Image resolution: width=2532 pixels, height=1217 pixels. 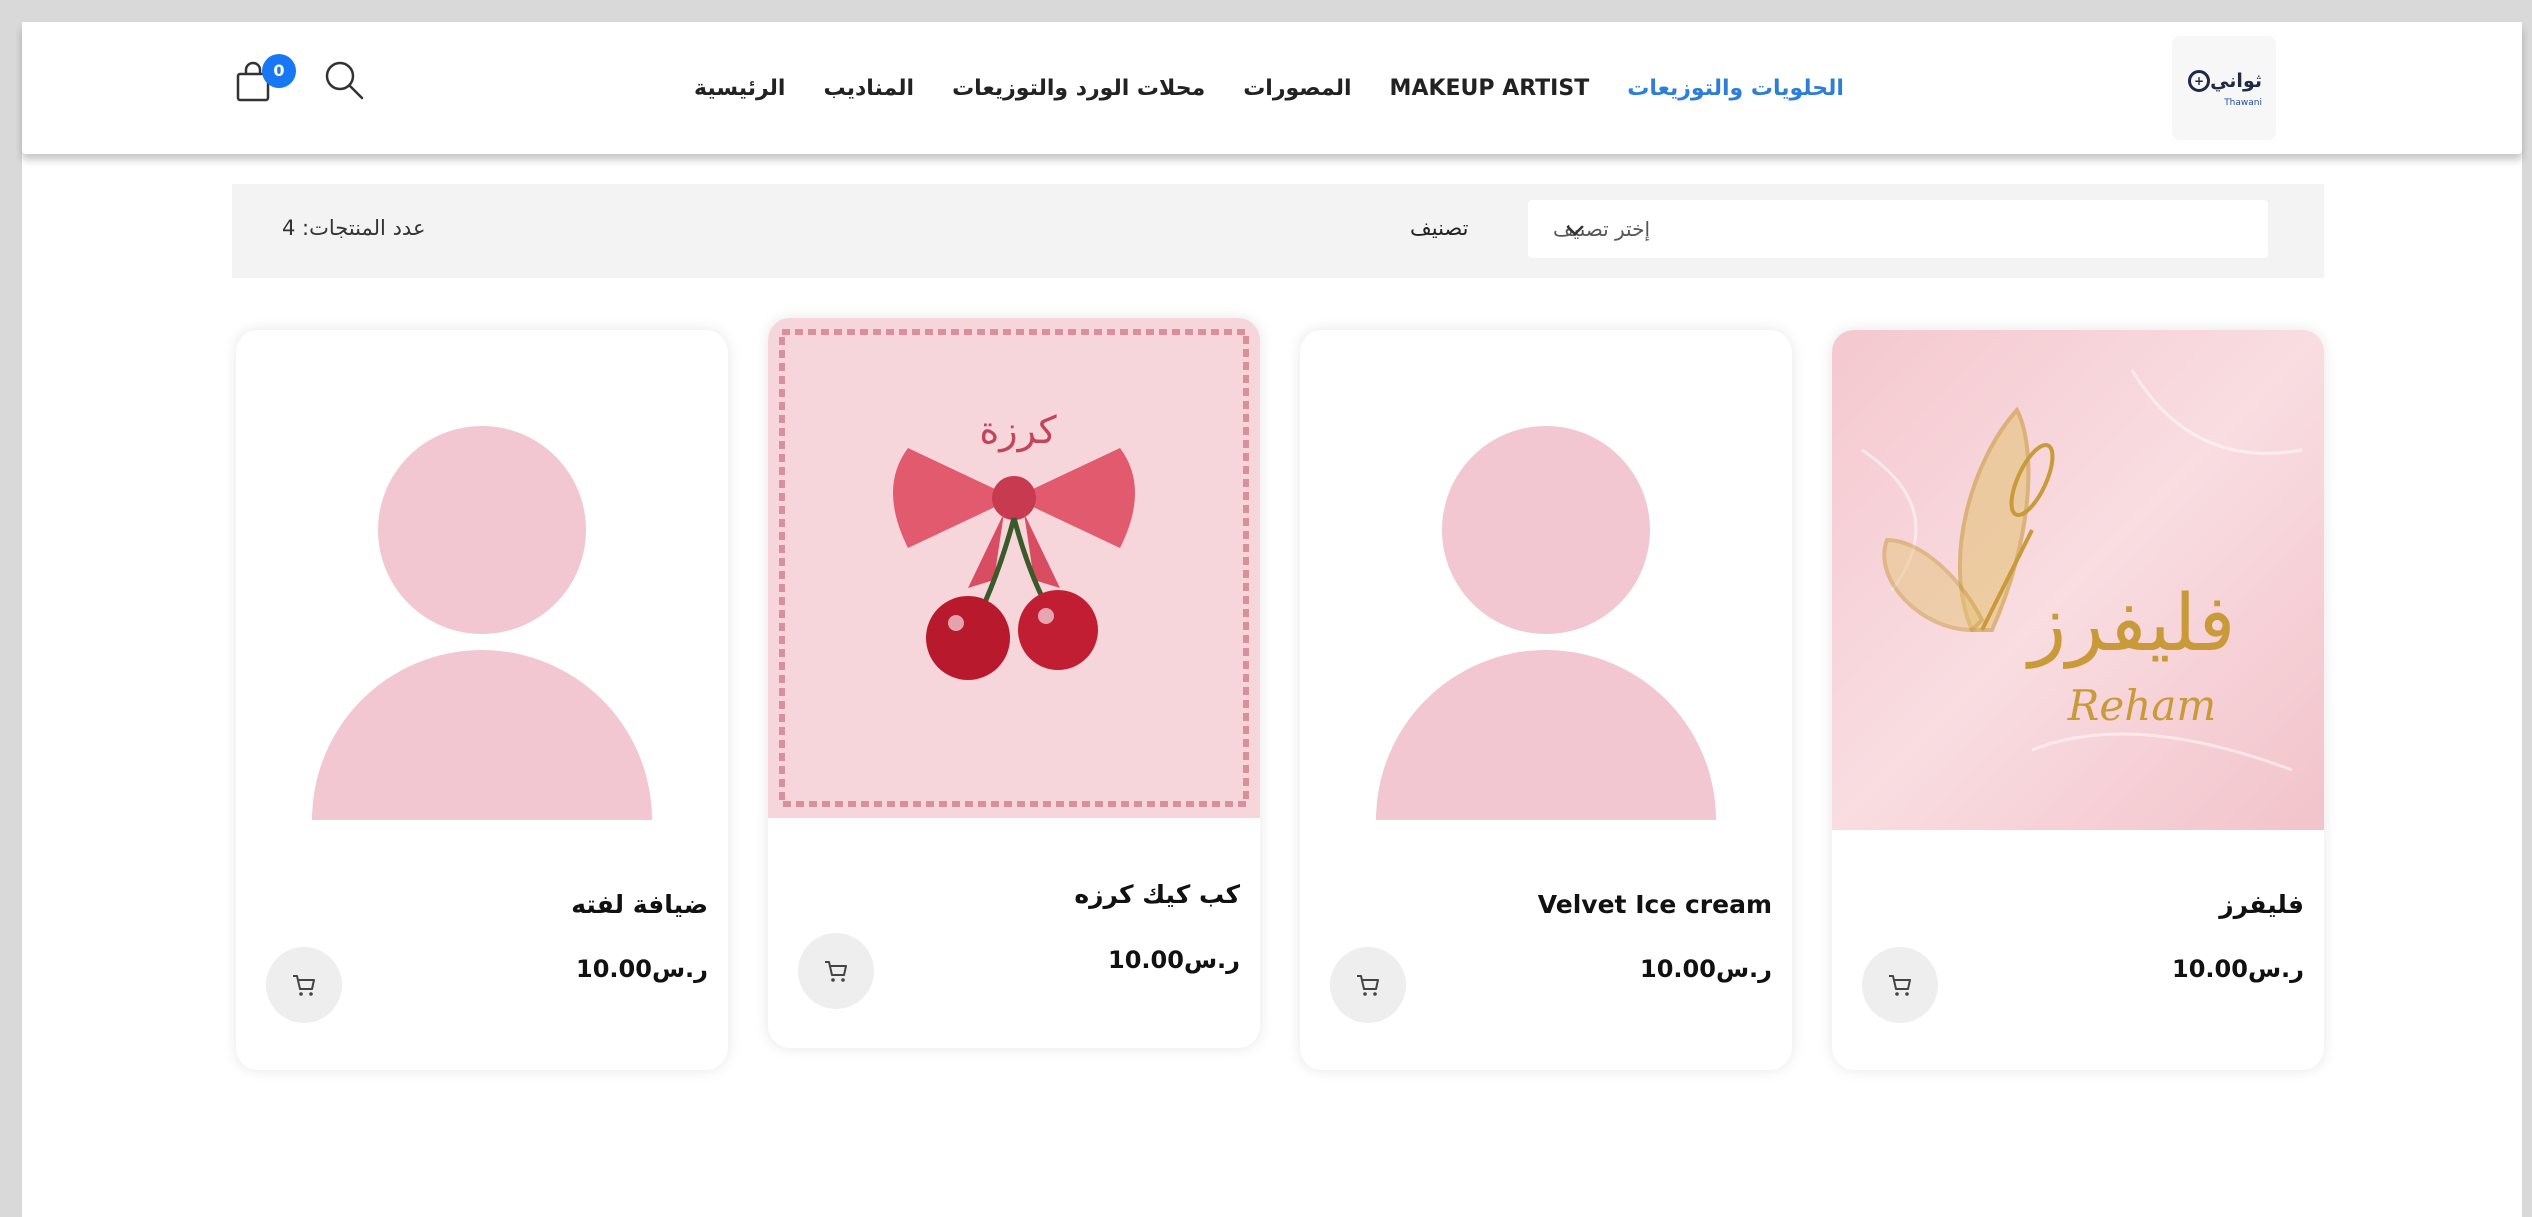 I want to click on product-card: ضيافة لفته ر.س10.00, so click(x=482, y=700).